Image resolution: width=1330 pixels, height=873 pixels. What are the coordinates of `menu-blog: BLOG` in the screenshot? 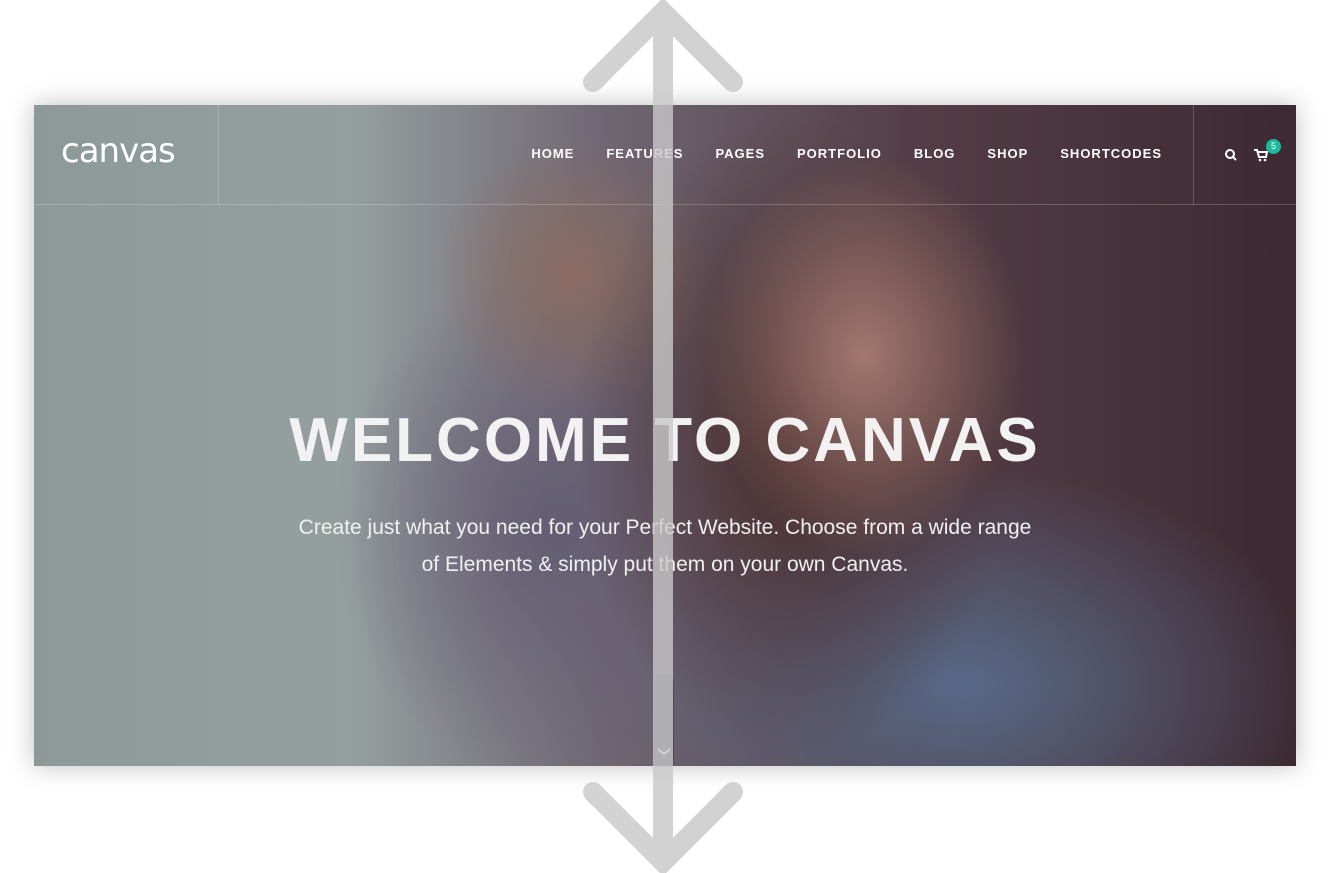 It's located at (935, 153).